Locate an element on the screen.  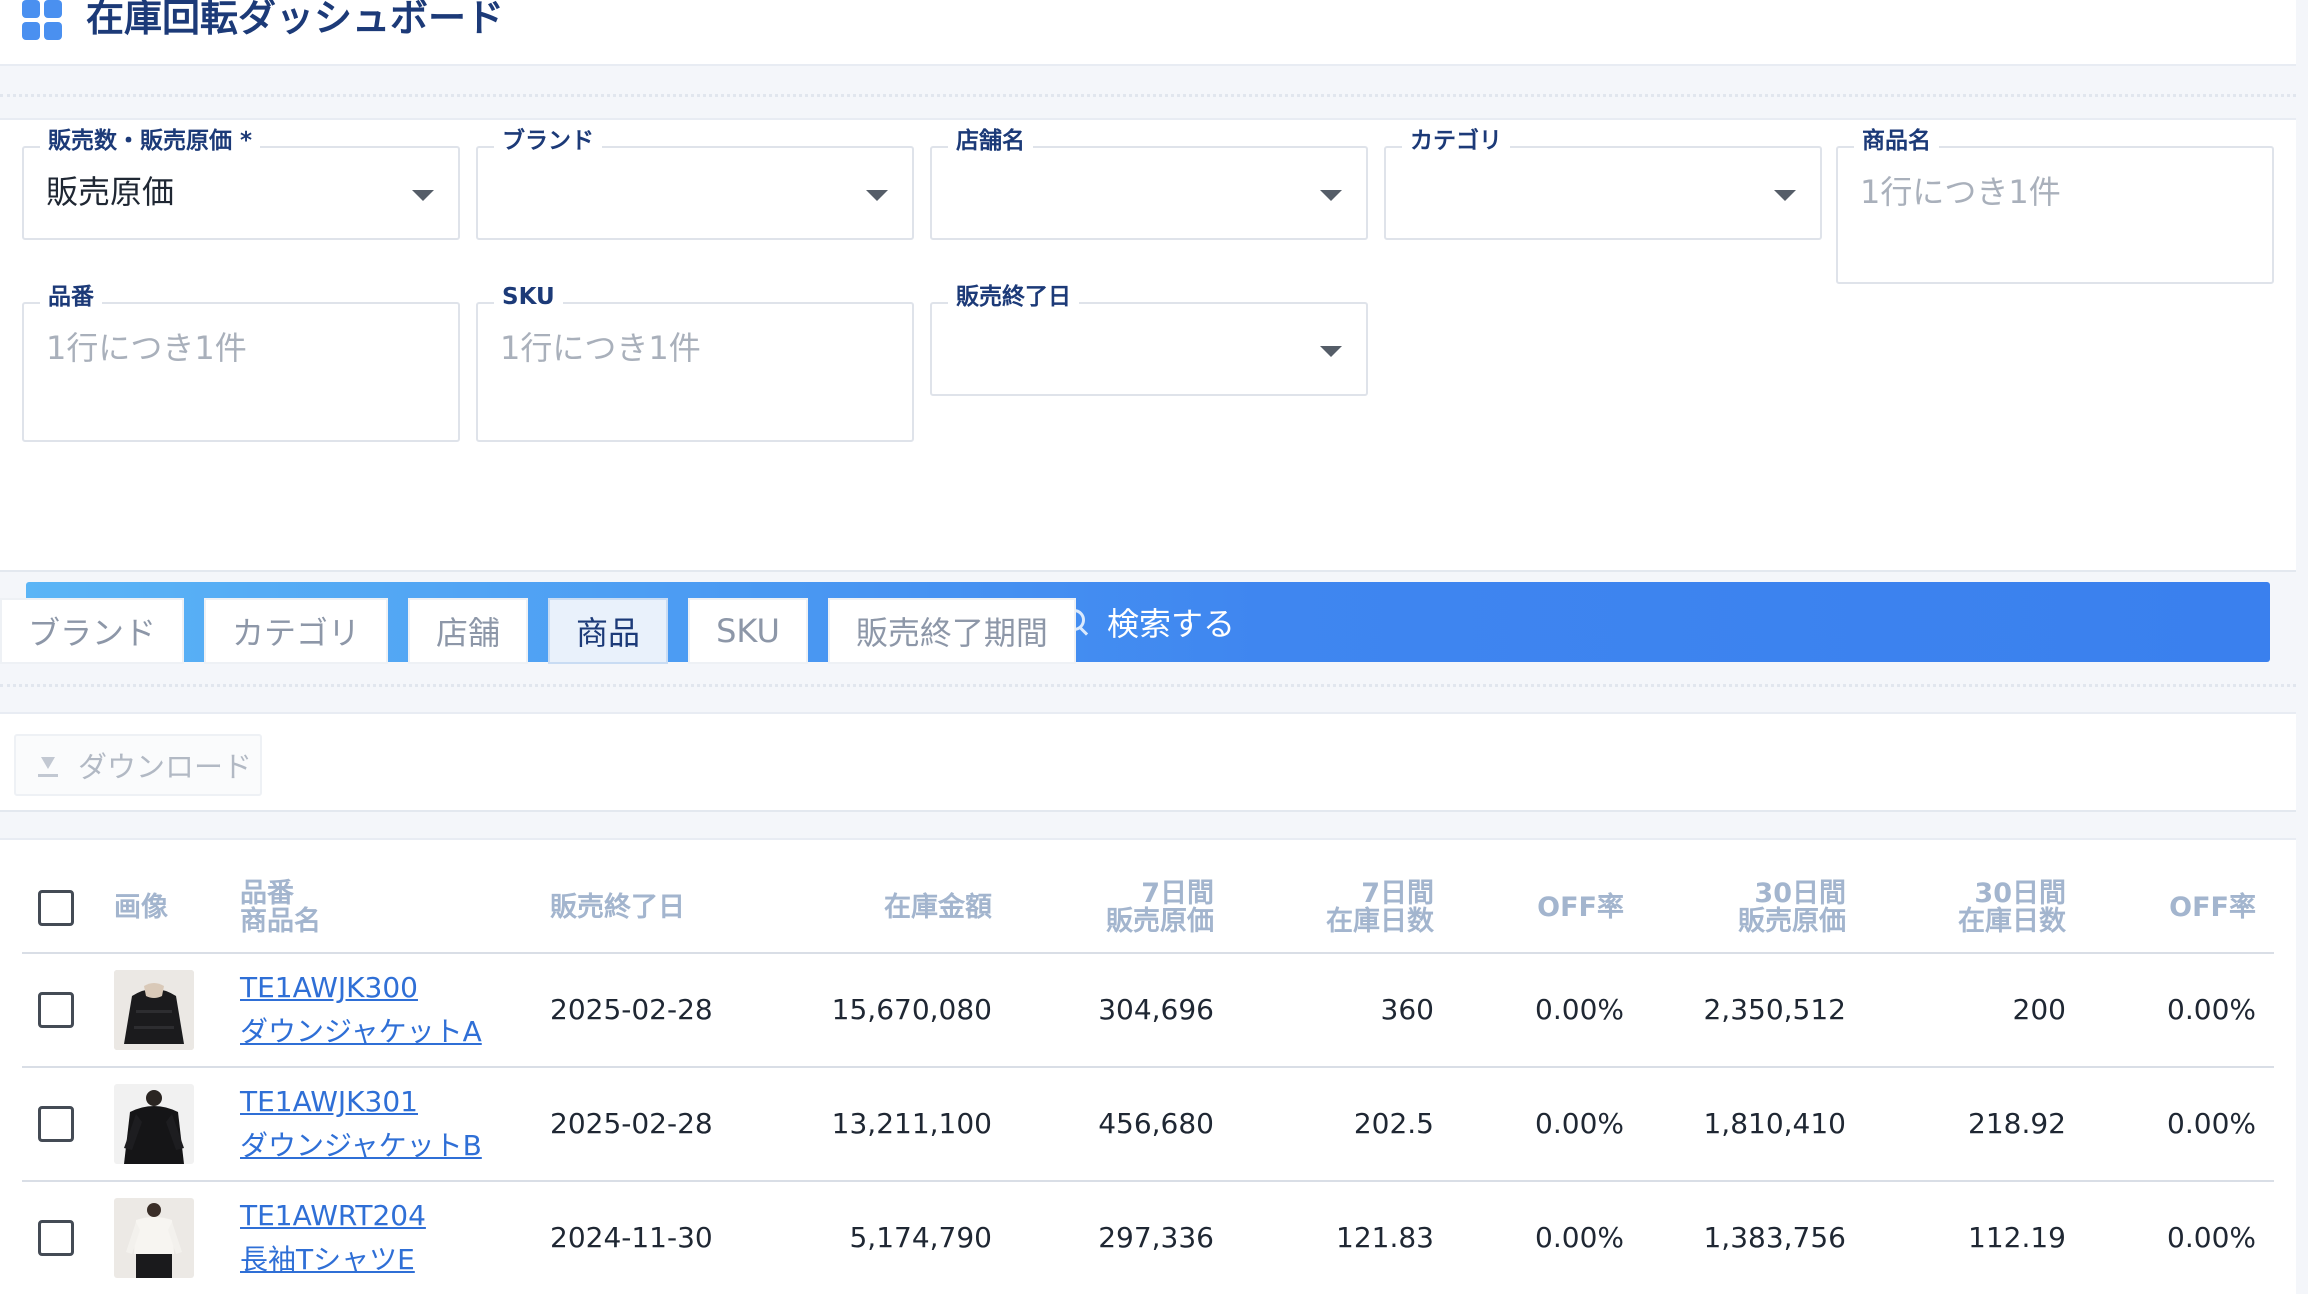
page-title: 在庫回転ダッシュボード is located at coordinates (295, 20).